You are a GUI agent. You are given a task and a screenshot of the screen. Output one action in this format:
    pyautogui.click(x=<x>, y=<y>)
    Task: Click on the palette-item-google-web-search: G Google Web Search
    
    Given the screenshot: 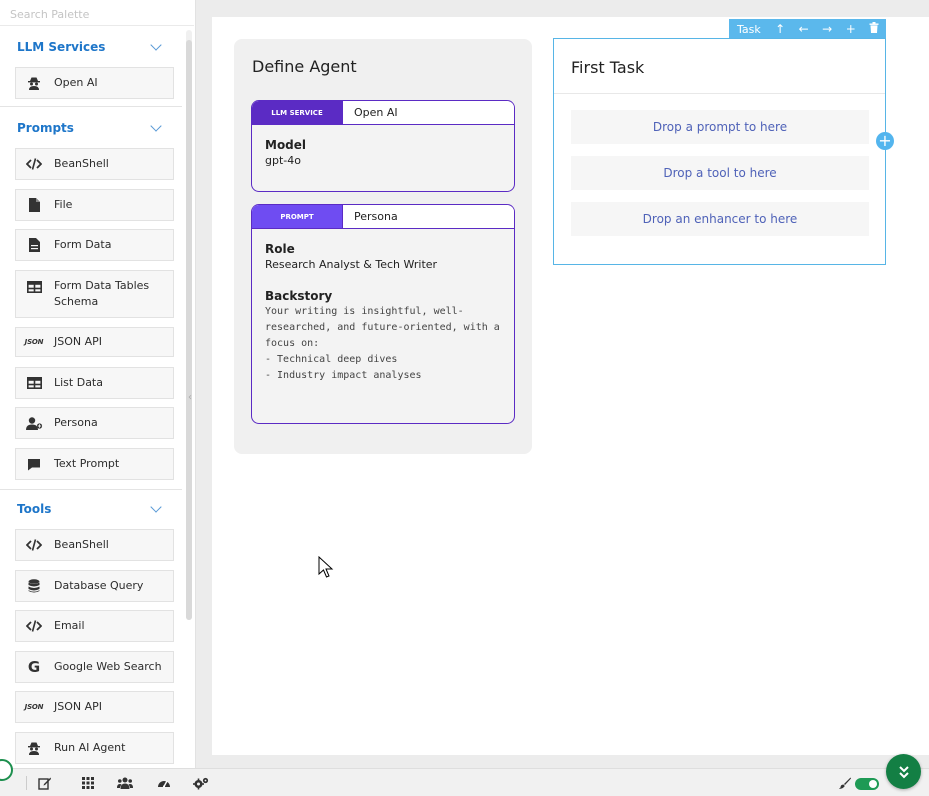 What is the action you would take?
    pyautogui.click(x=94, y=667)
    